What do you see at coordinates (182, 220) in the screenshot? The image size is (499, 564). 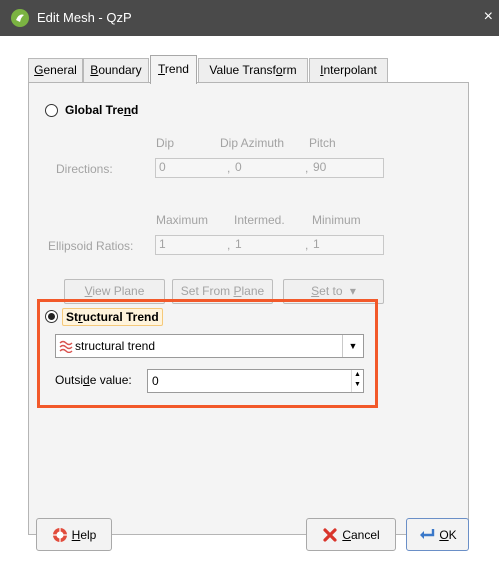 I see `maximum-header: Maximum` at bounding box center [182, 220].